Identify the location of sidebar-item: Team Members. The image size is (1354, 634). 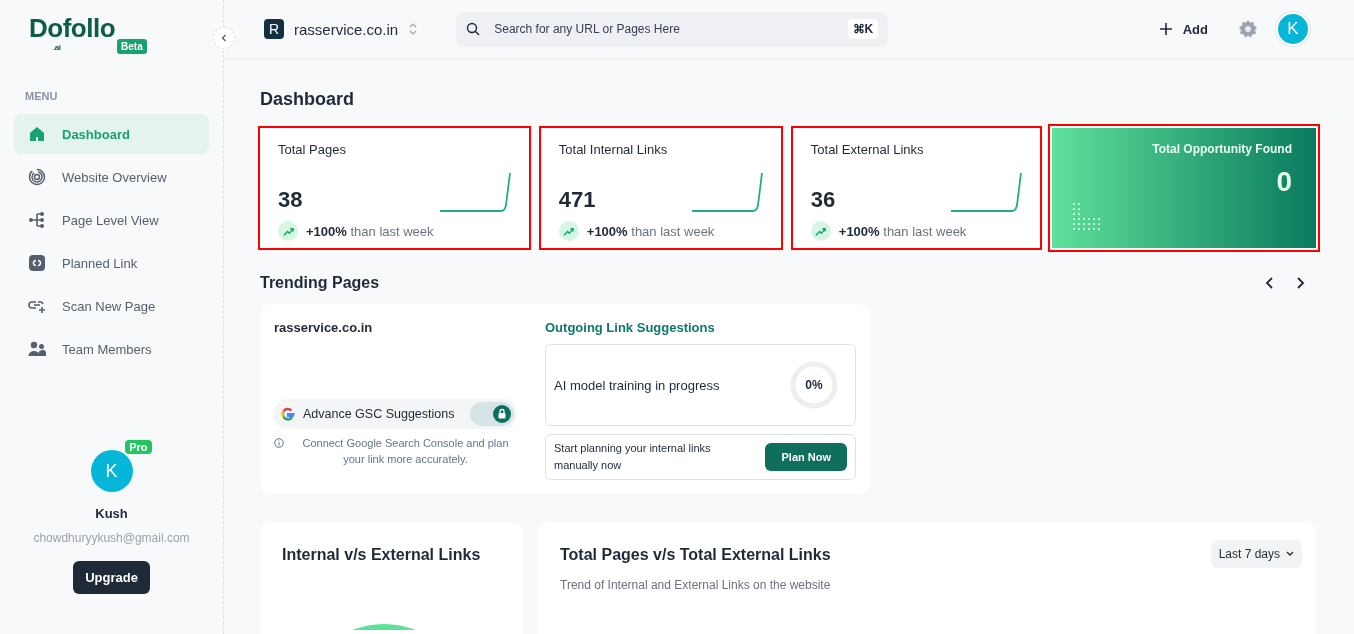
(111, 349).